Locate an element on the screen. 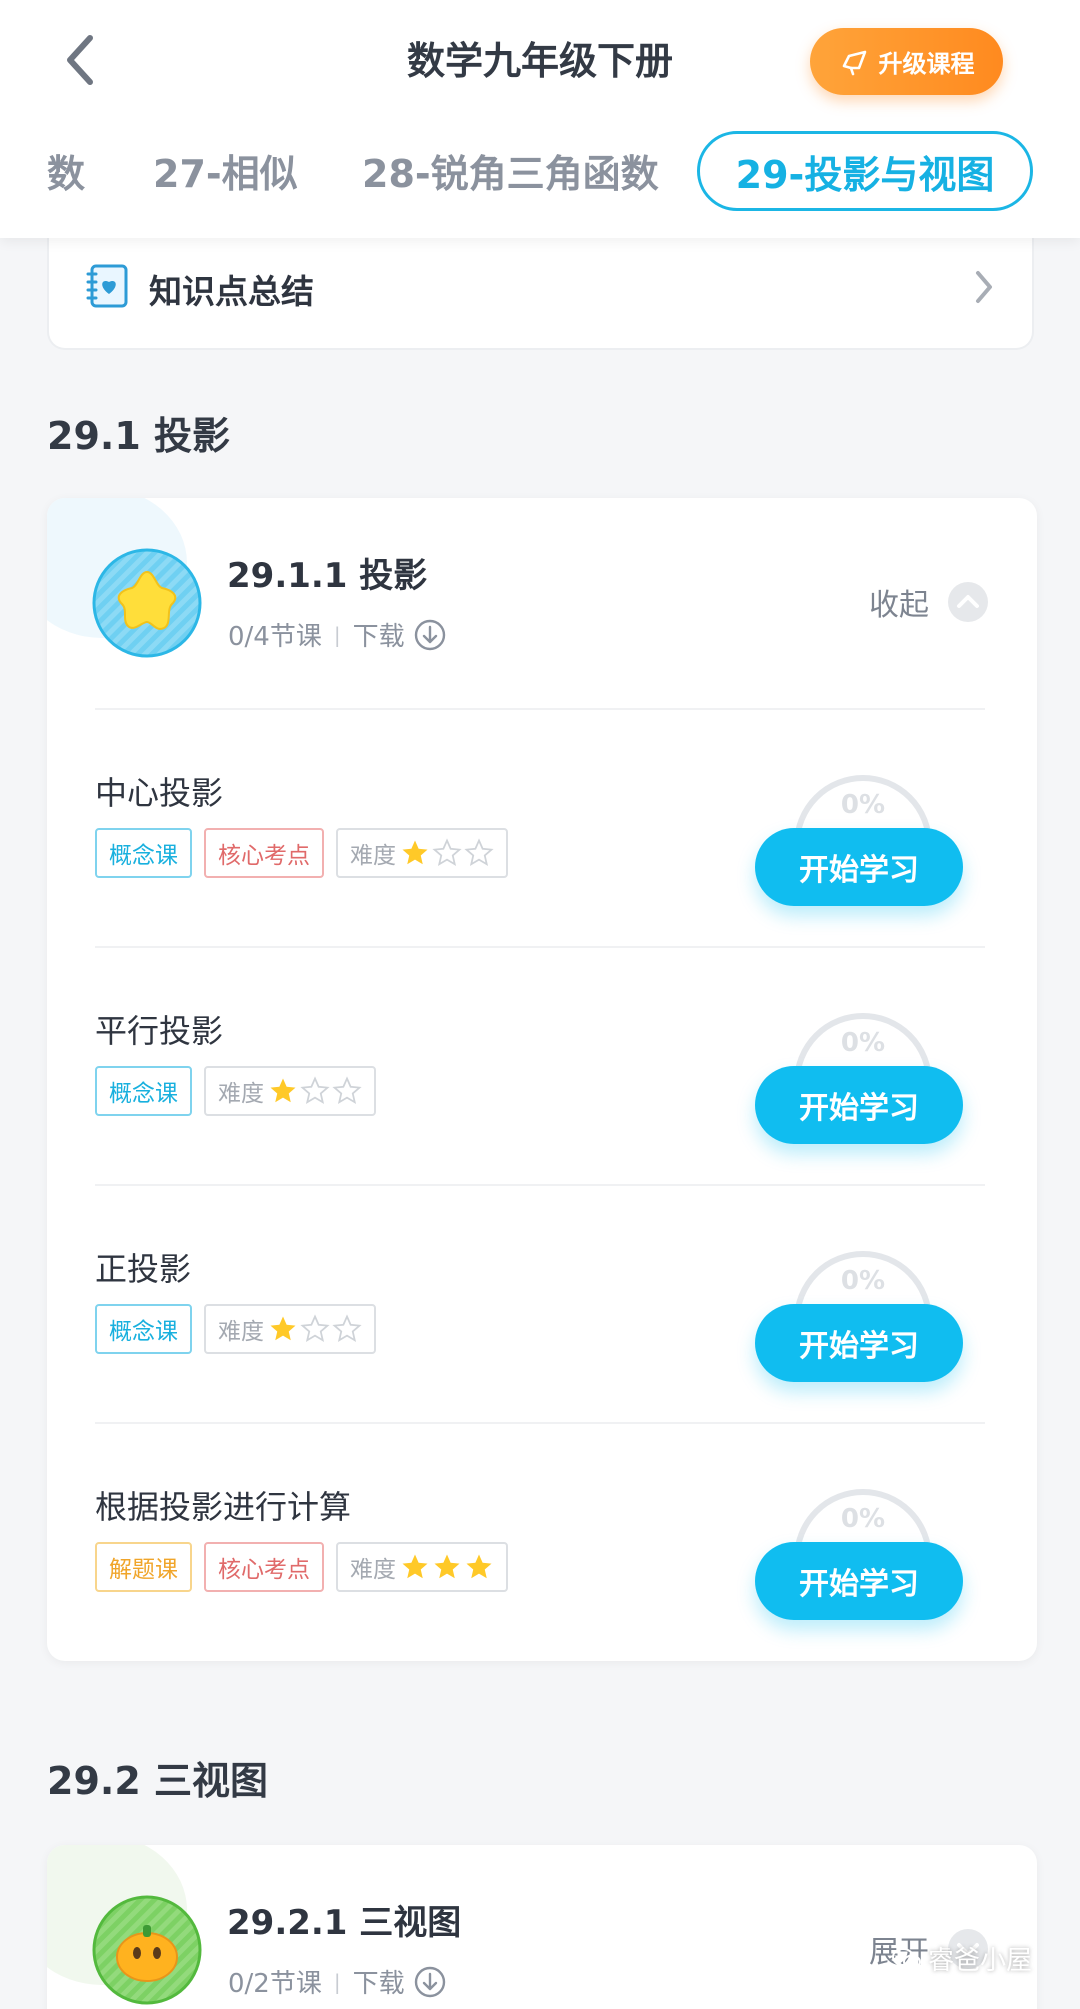  upgrade-course-button: 升级课程 is located at coordinates (906, 61).